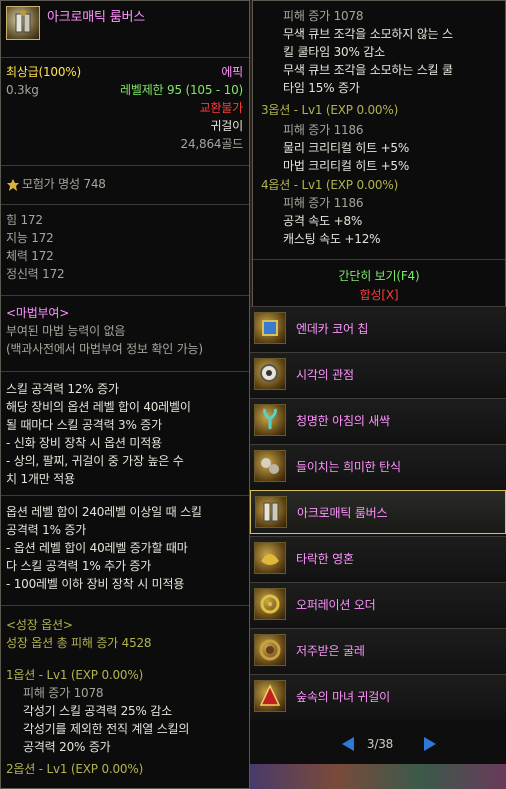 Image resolution: width=506 pixels, height=789 pixels. Describe the element at coordinates (97, 711) in the screenshot. I see `option1-line: 각성기 스킬 공격력 25% 감소` at that location.